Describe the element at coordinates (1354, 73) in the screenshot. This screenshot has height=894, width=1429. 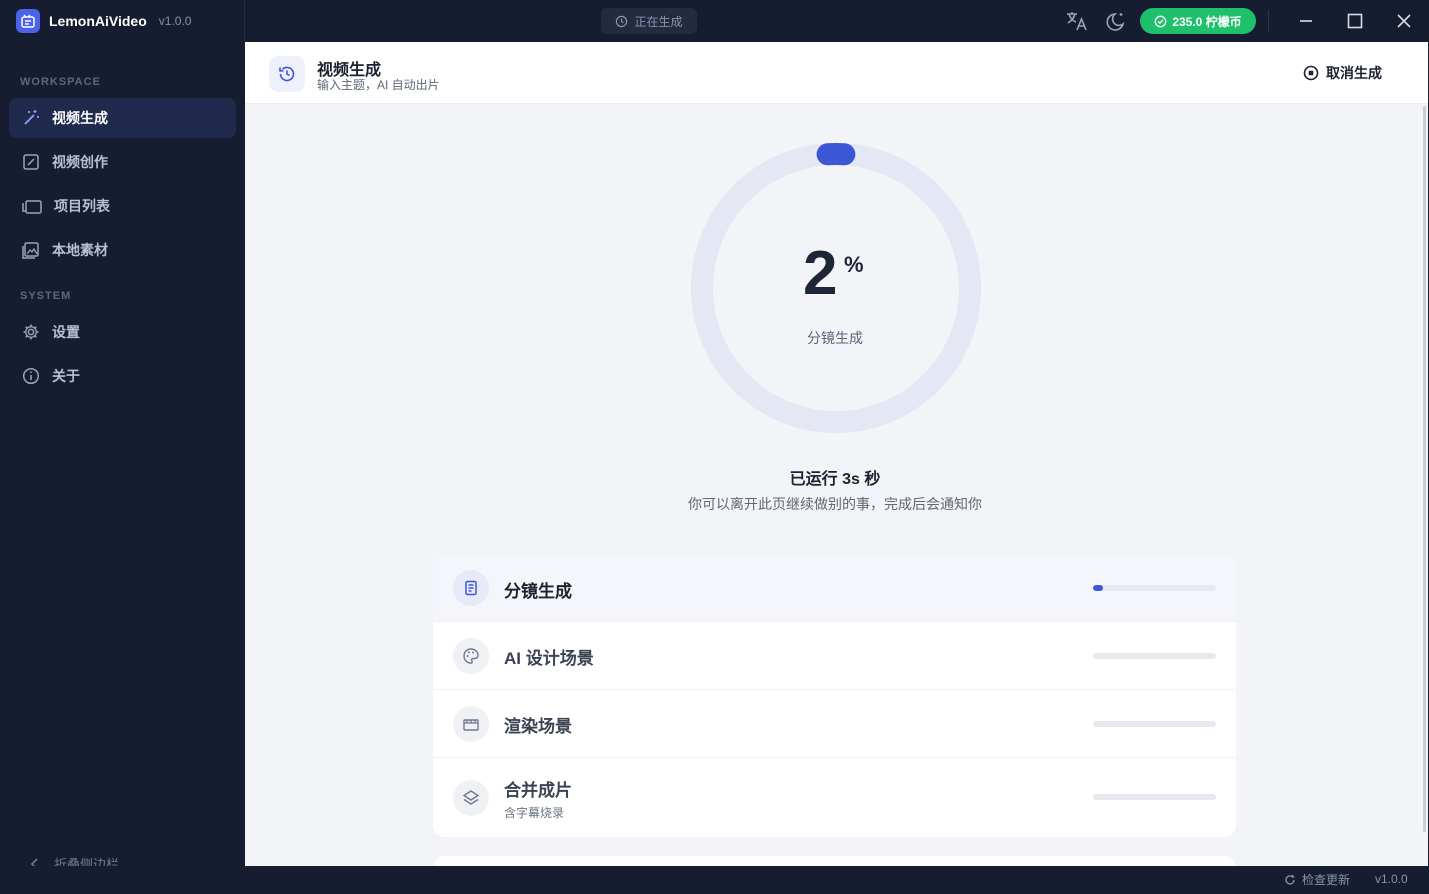
I see `cancel-generation-label: 取消生成` at that location.